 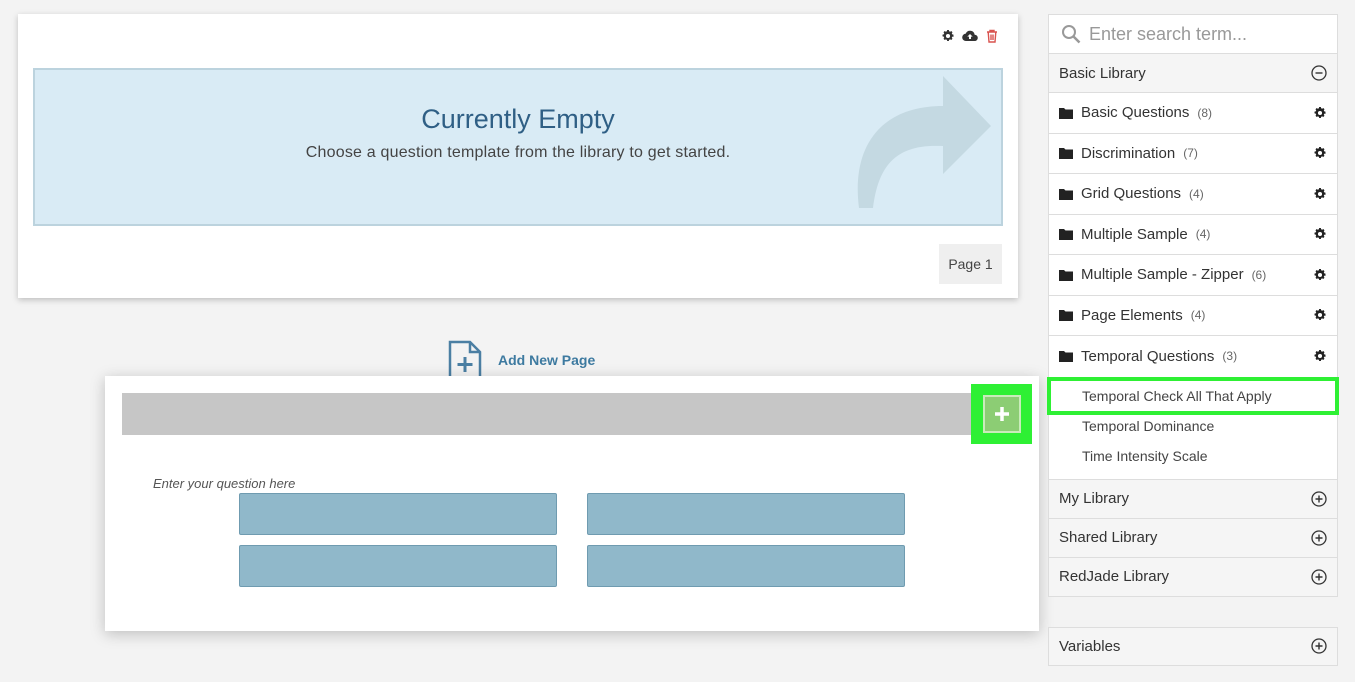 I want to click on search-icon, so click(x=1071, y=34).